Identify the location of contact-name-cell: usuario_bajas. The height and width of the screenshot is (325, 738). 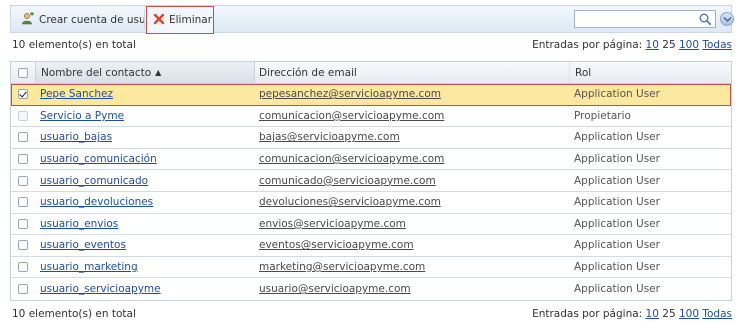
(145, 137).